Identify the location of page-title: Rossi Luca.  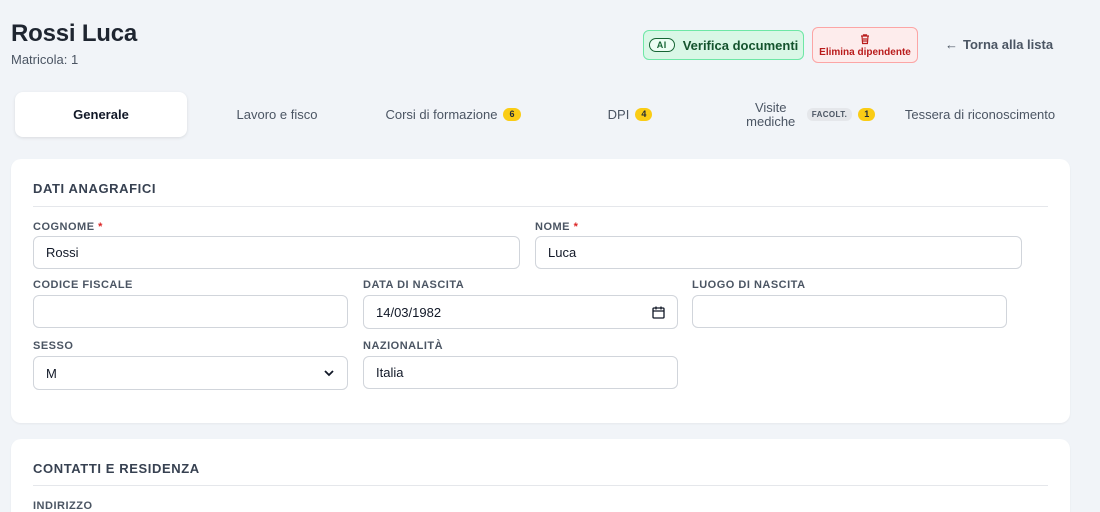
(74, 33).